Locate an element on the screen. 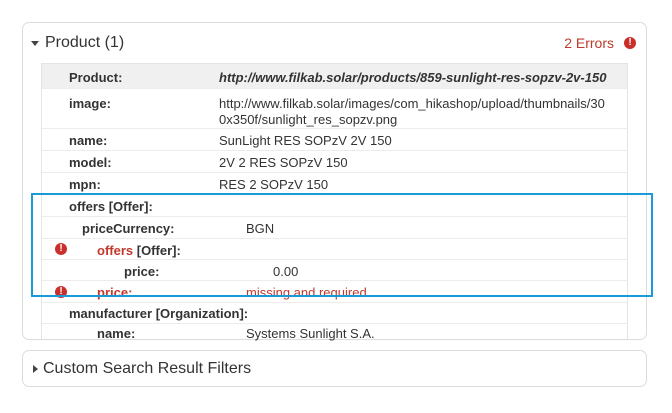 The height and width of the screenshot is (413, 672). name-row: name: SunLight RES SOPzV 2V 150 is located at coordinates (334, 140).